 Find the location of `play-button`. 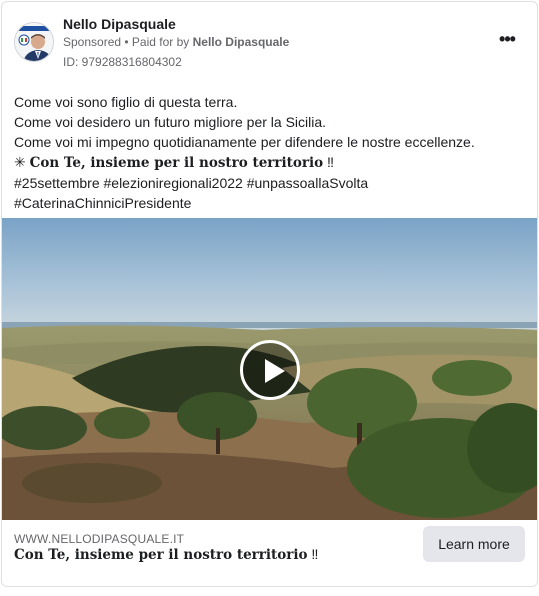

play-button is located at coordinates (270, 370).